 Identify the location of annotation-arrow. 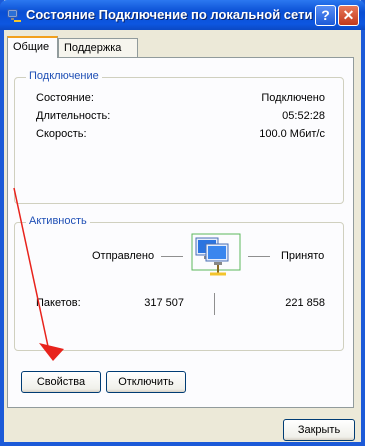
(38, 274).